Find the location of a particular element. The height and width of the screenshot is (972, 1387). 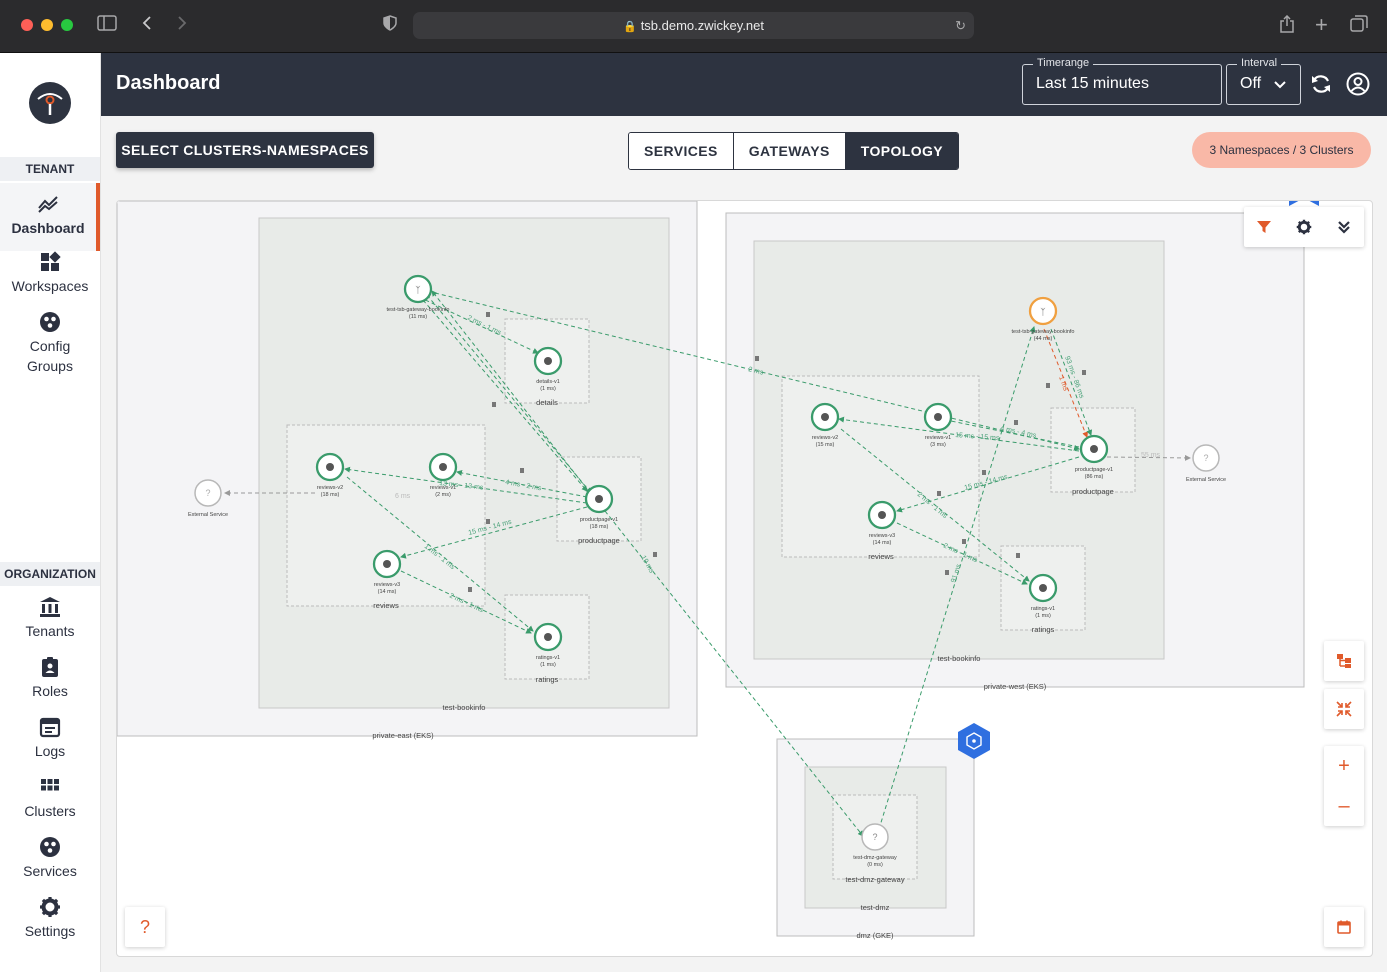

node-name: reviews-v2 is located at coordinates (330, 488).